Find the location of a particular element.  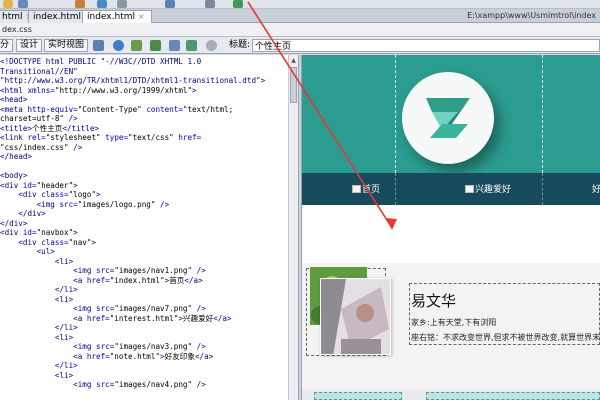

logo-mark-icon is located at coordinates (448, 118).